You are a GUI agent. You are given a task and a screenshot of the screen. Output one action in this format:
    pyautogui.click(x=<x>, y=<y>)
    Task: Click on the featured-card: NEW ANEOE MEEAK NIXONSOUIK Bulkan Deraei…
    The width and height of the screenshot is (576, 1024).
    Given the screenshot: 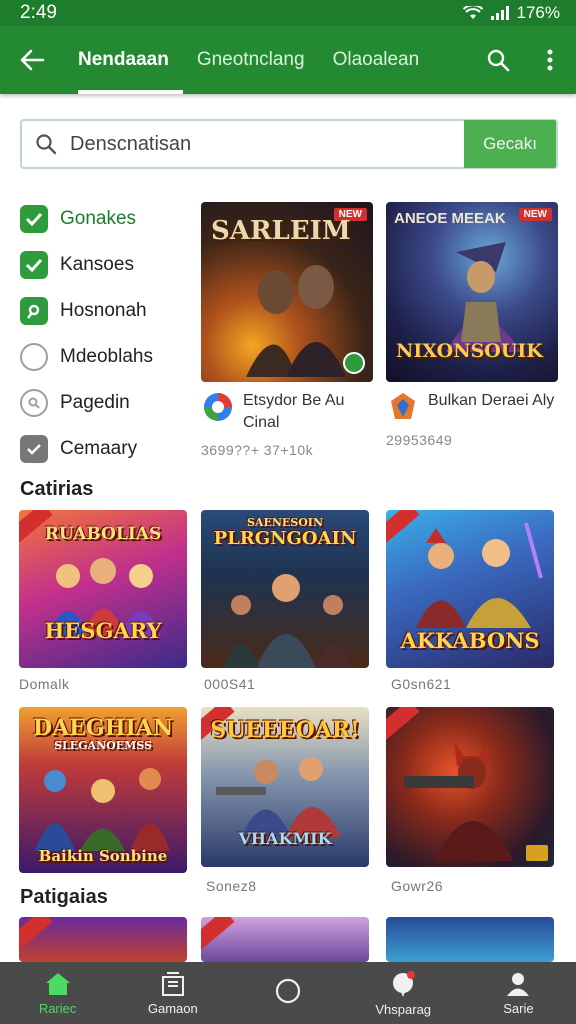 What is the action you would take?
    pyautogui.click(x=472, y=325)
    